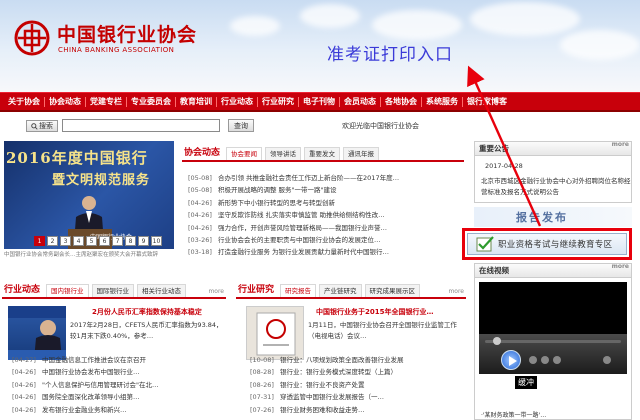 This screenshot has width=640, height=420. What do you see at coordinates (244, 153) in the screenshot?
I see `tab-association-highlights: 协会要闻` at bounding box center [244, 153].